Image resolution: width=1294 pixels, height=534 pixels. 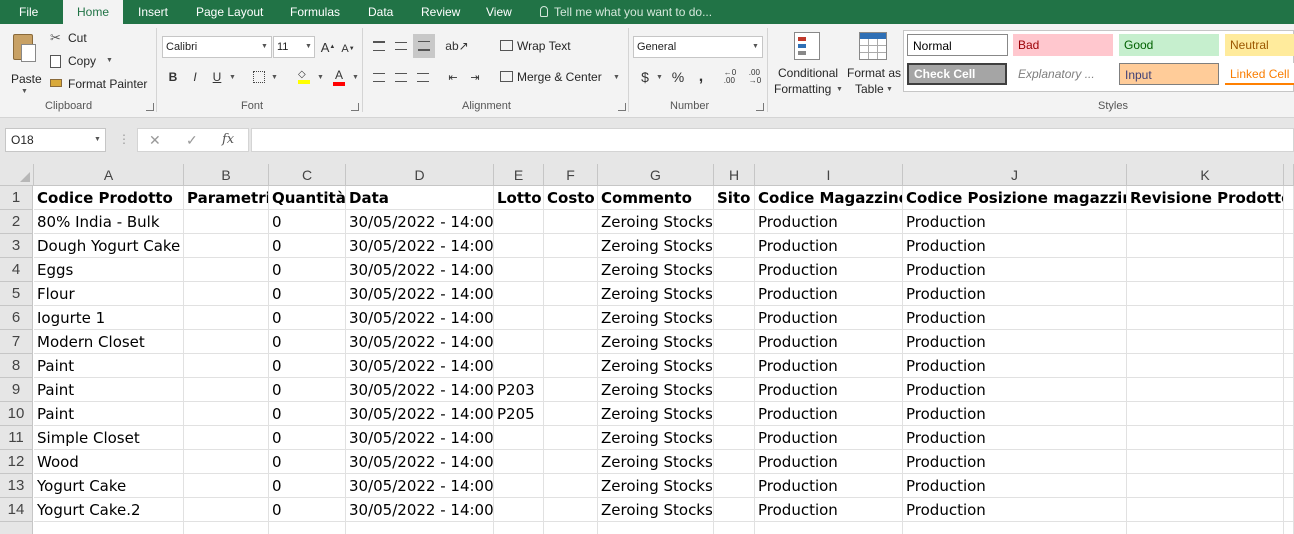 I want to click on row-header-13: 13, so click(x=16, y=486).